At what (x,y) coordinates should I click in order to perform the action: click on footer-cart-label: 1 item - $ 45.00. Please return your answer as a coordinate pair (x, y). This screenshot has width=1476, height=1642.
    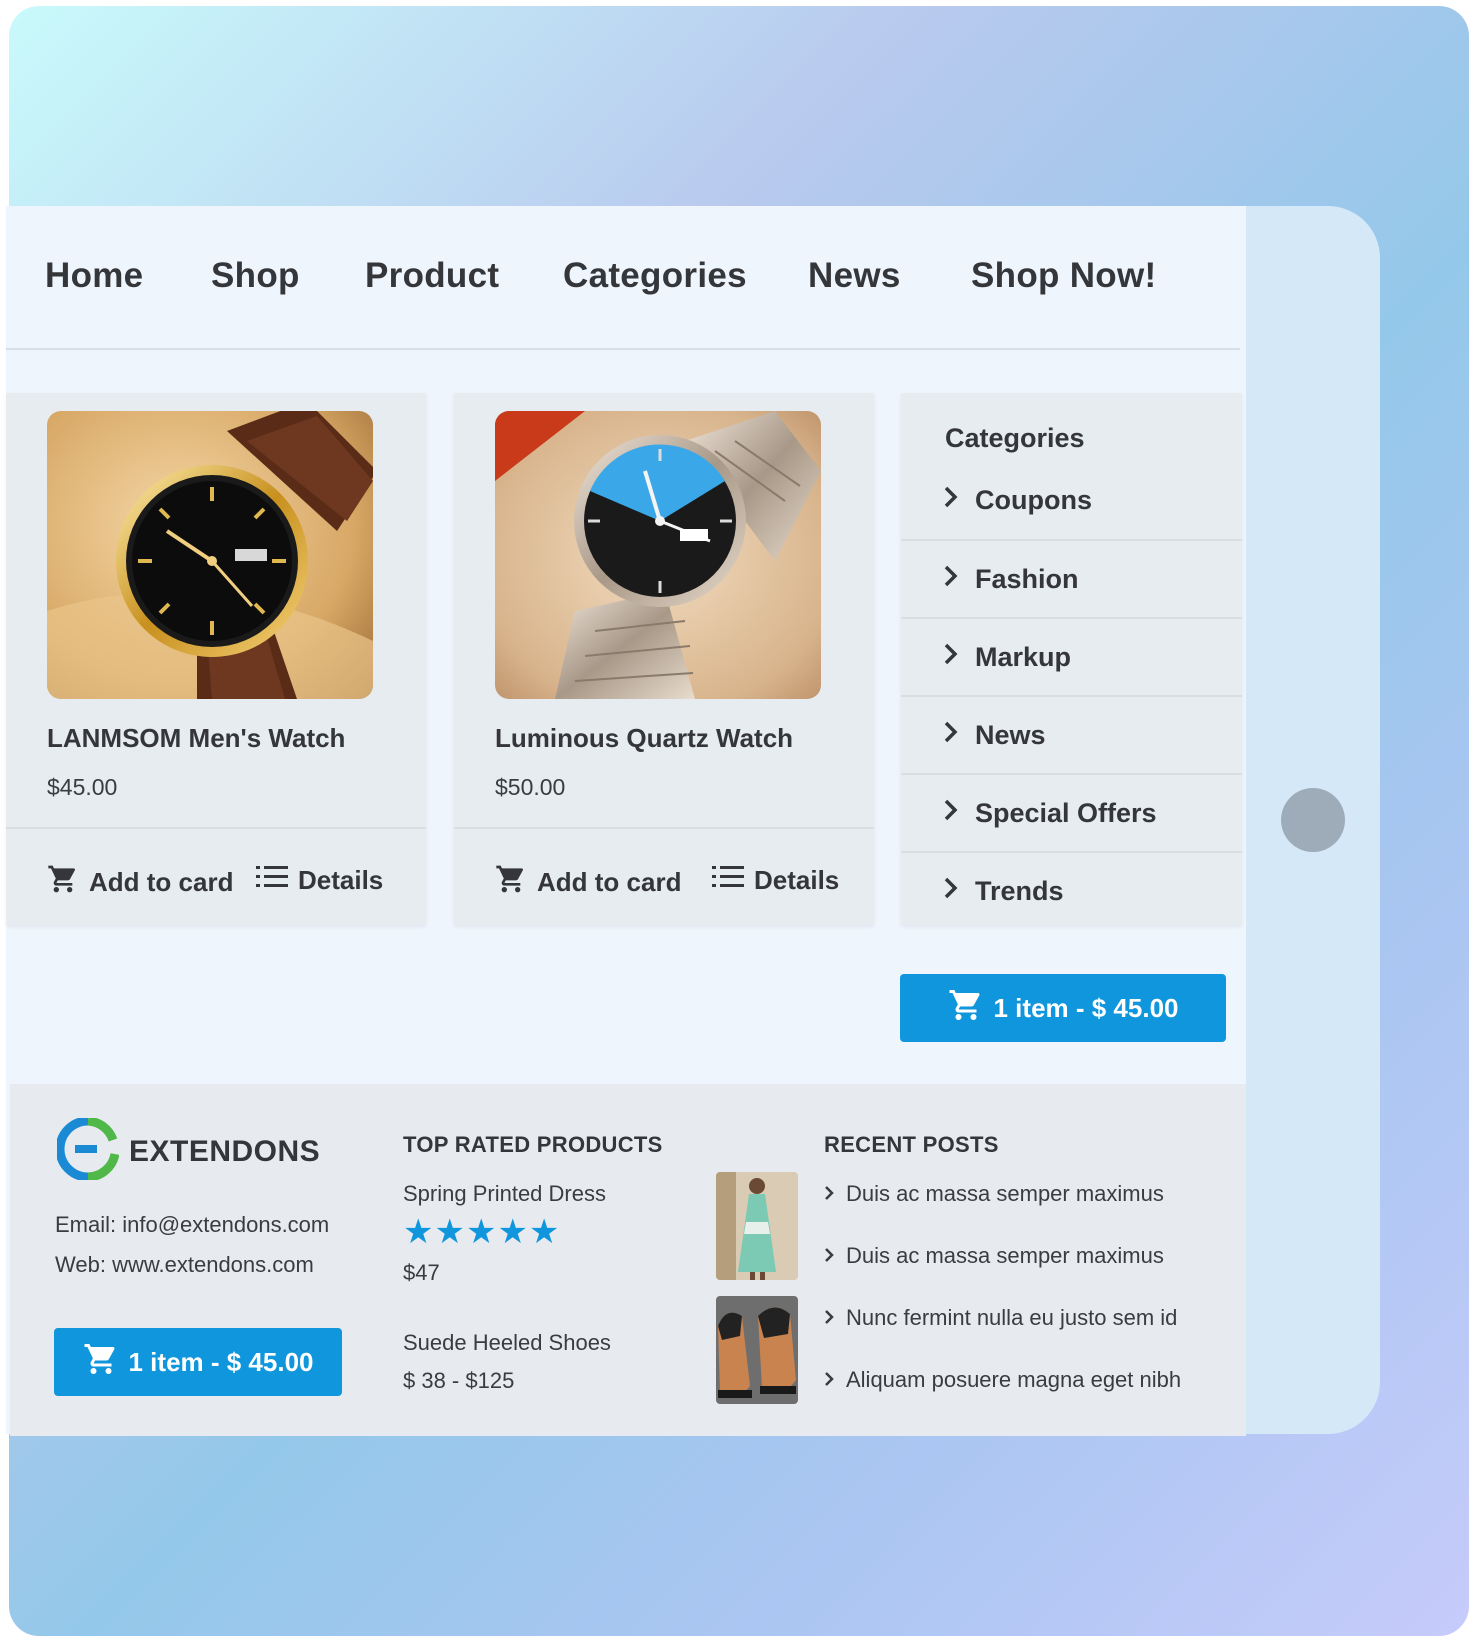
    Looking at the image, I should click on (221, 1361).